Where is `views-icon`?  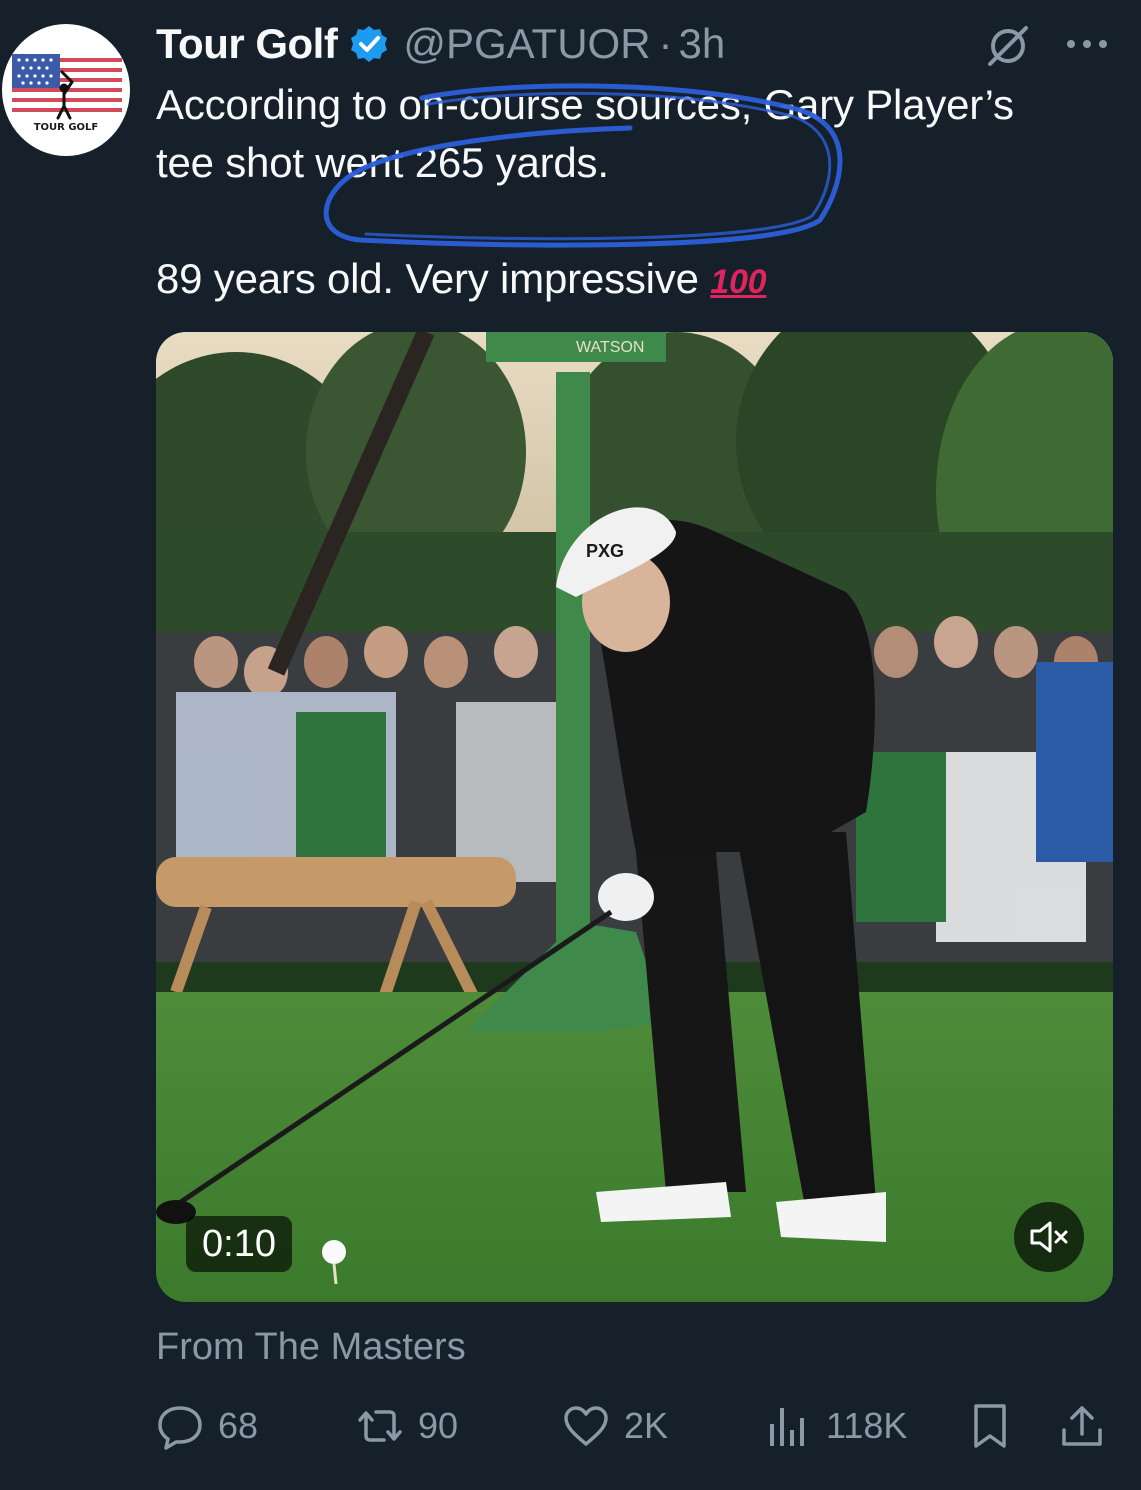 views-icon is located at coordinates (787, 1427).